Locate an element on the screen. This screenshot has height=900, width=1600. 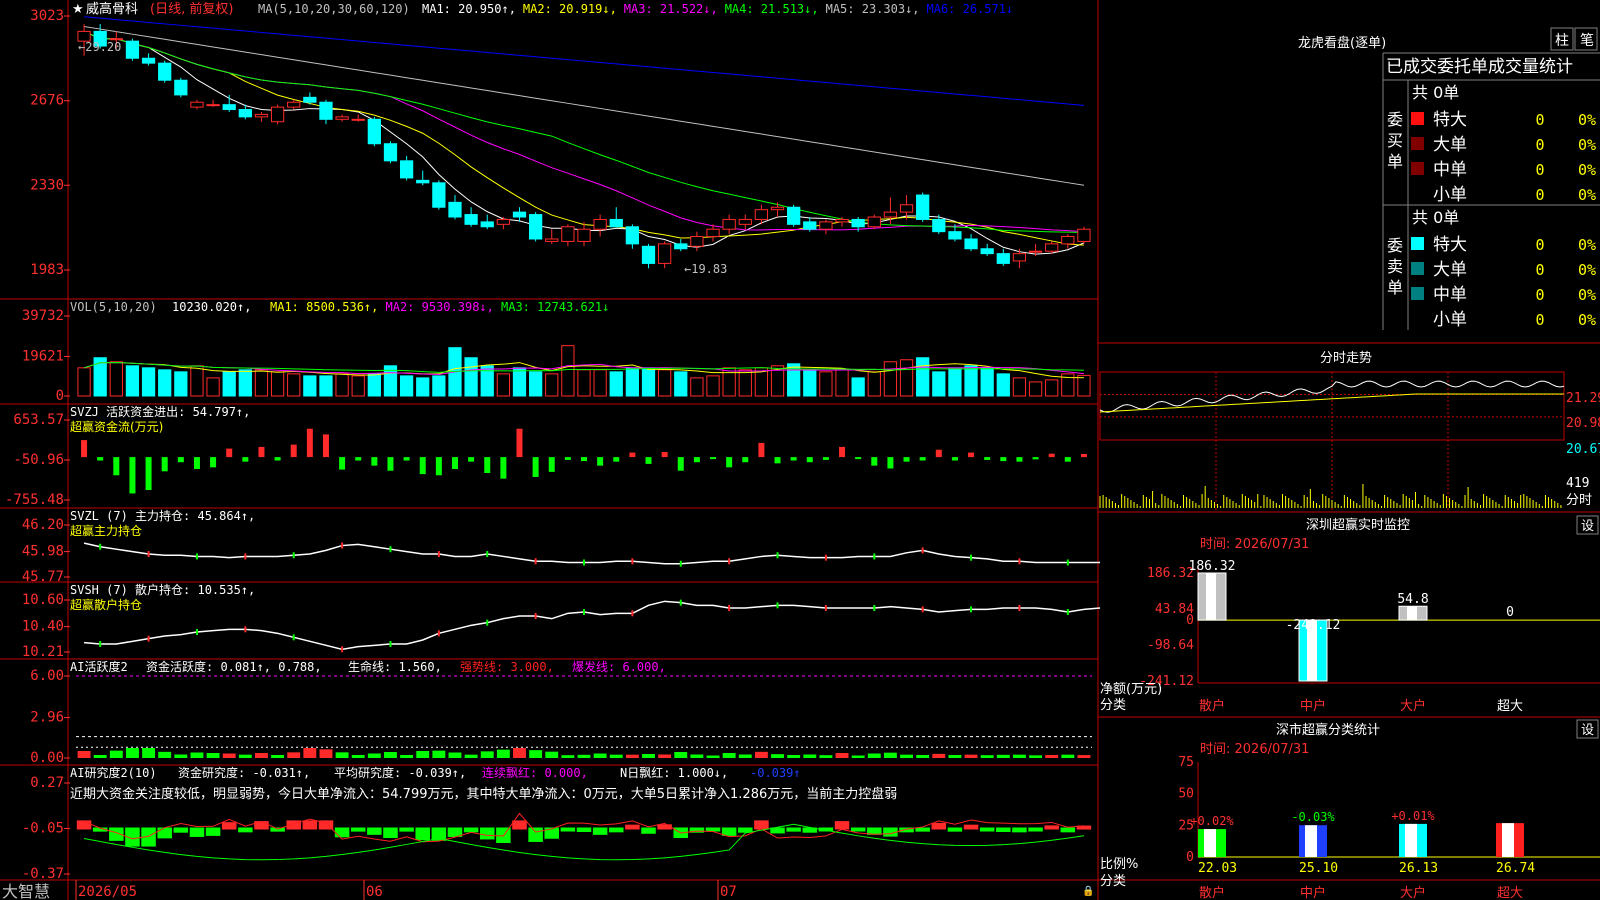
intraday-tick: 20.98 is located at coordinates (1583, 423).